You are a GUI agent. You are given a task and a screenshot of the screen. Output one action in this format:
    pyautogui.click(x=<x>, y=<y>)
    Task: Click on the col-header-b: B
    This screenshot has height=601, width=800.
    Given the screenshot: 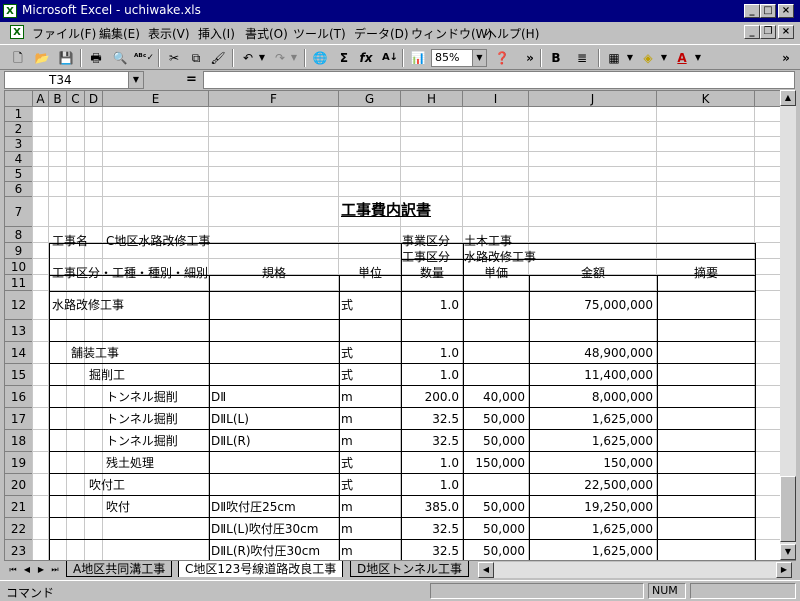 What is the action you would take?
    pyautogui.click(x=58, y=99)
    